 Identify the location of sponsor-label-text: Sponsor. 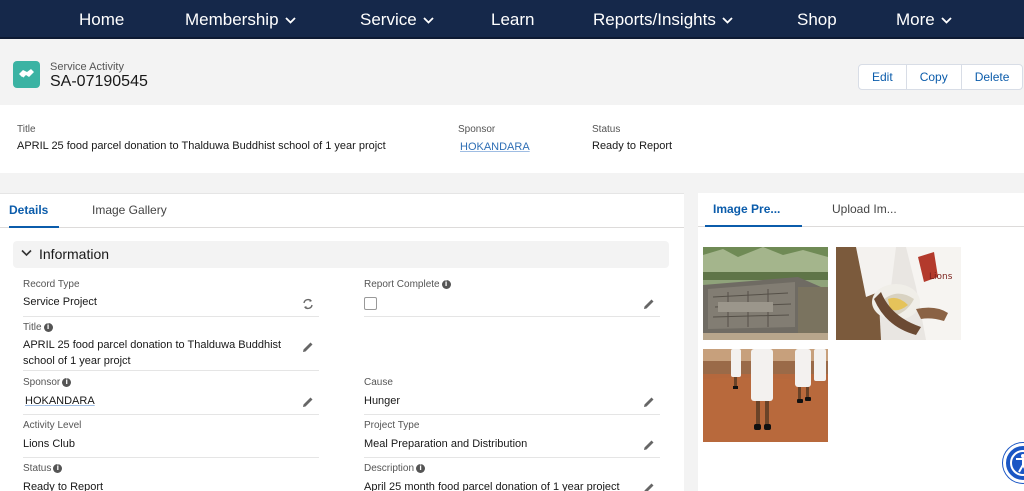
(42, 382).